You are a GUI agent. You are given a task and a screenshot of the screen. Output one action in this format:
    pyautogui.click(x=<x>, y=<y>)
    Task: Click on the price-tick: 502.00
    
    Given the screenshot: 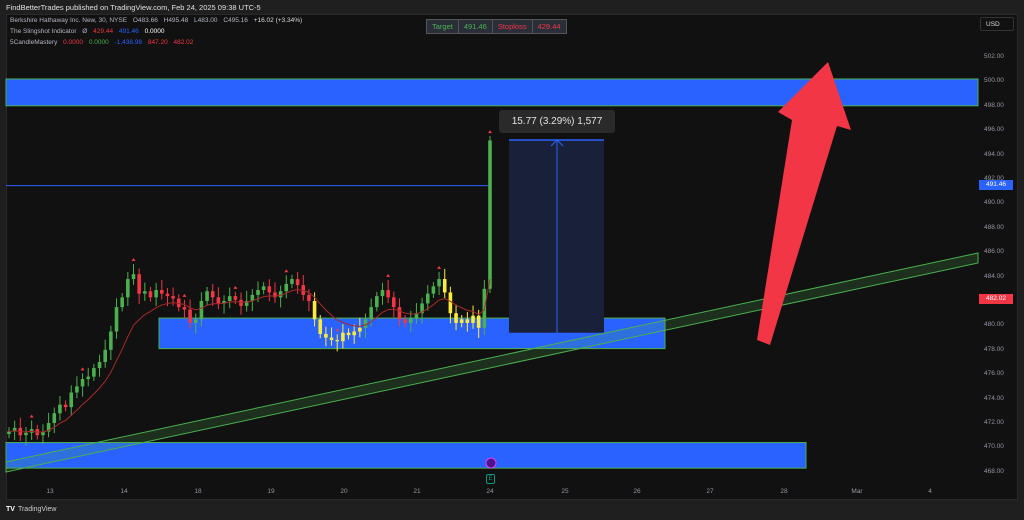 What is the action you would take?
    pyautogui.click(x=994, y=56)
    